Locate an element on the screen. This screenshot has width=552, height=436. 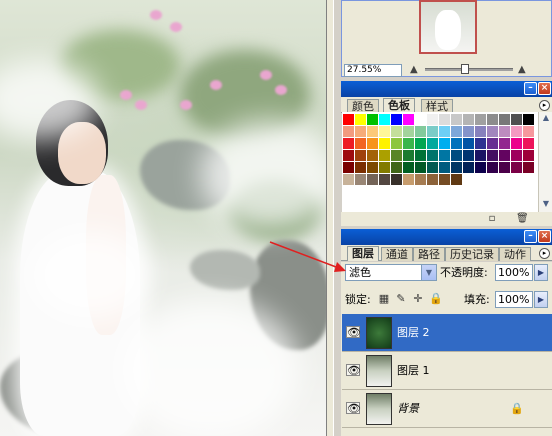
blend-mode-select: 滤色 ▼ is located at coordinates (391, 272).